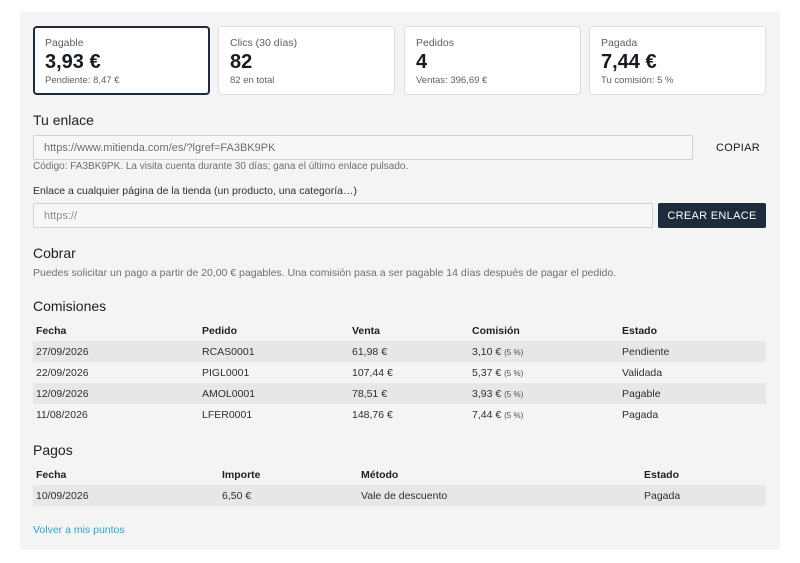  What do you see at coordinates (126, 495) in the screenshot?
I see `cell-date: 10/09/2026` at bounding box center [126, 495].